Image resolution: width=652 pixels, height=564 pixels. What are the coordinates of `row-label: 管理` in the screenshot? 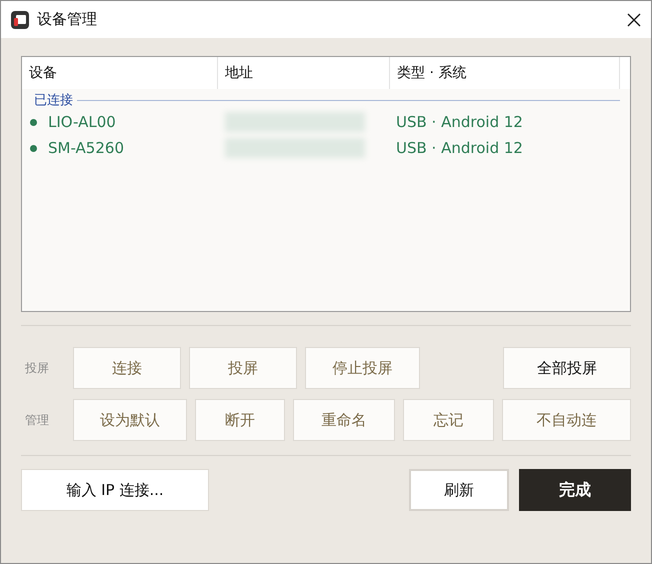 It's located at (37, 420).